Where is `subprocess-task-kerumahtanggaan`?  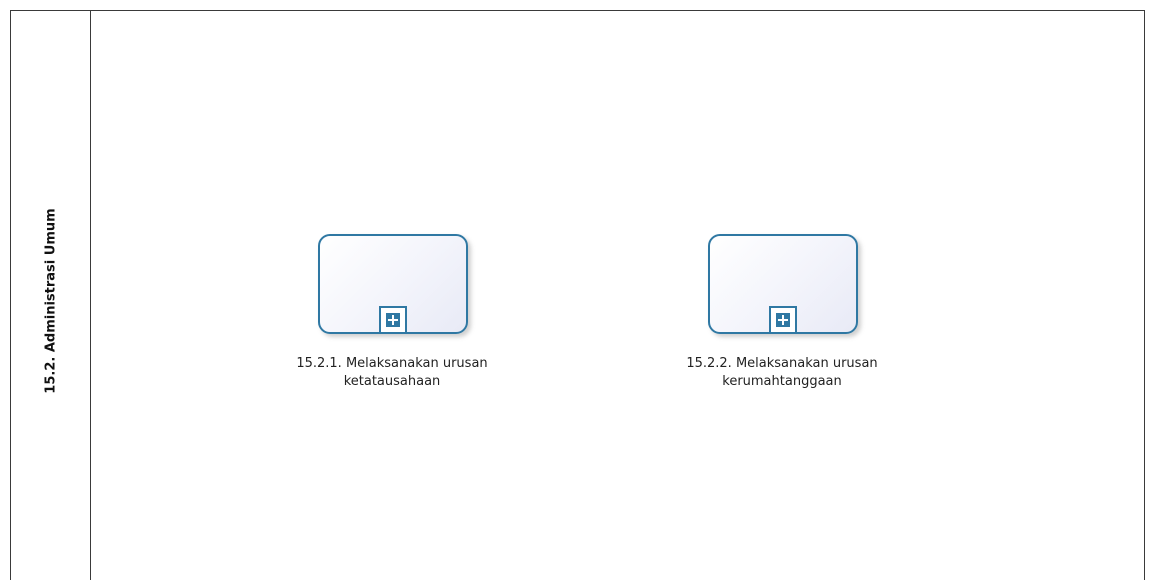
subprocess-task-kerumahtanggaan is located at coordinates (783, 284).